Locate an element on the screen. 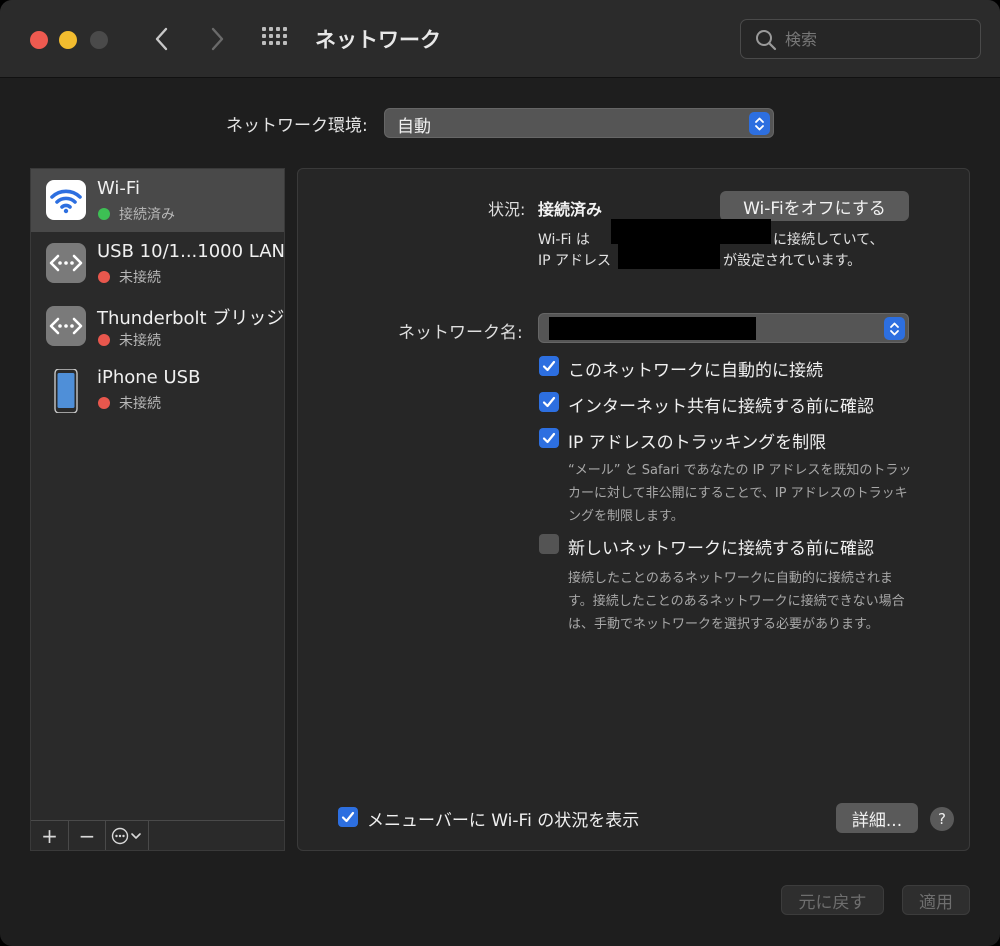 The height and width of the screenshot is (946, 1000). ask-new-networks-checkbox is located at coordinates (549, 544).